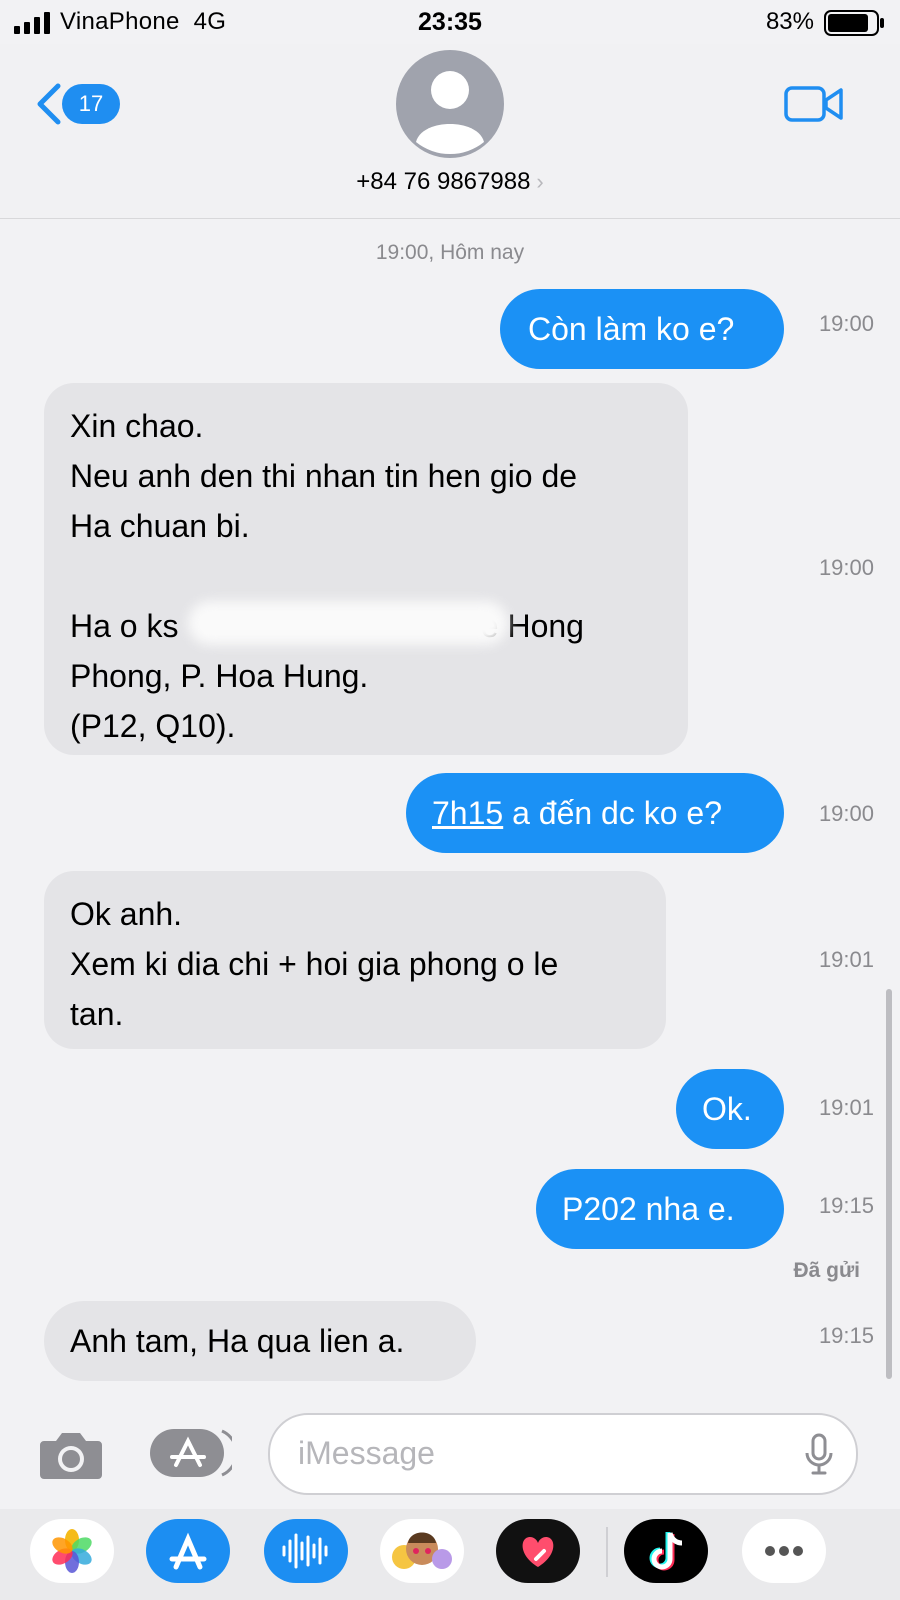 The image size is (900, 1600). What do you see at coordinates (443, 181) in the screenshot?
I see `contact-number: +84 76 9867988` at bounding box center [443, 181].